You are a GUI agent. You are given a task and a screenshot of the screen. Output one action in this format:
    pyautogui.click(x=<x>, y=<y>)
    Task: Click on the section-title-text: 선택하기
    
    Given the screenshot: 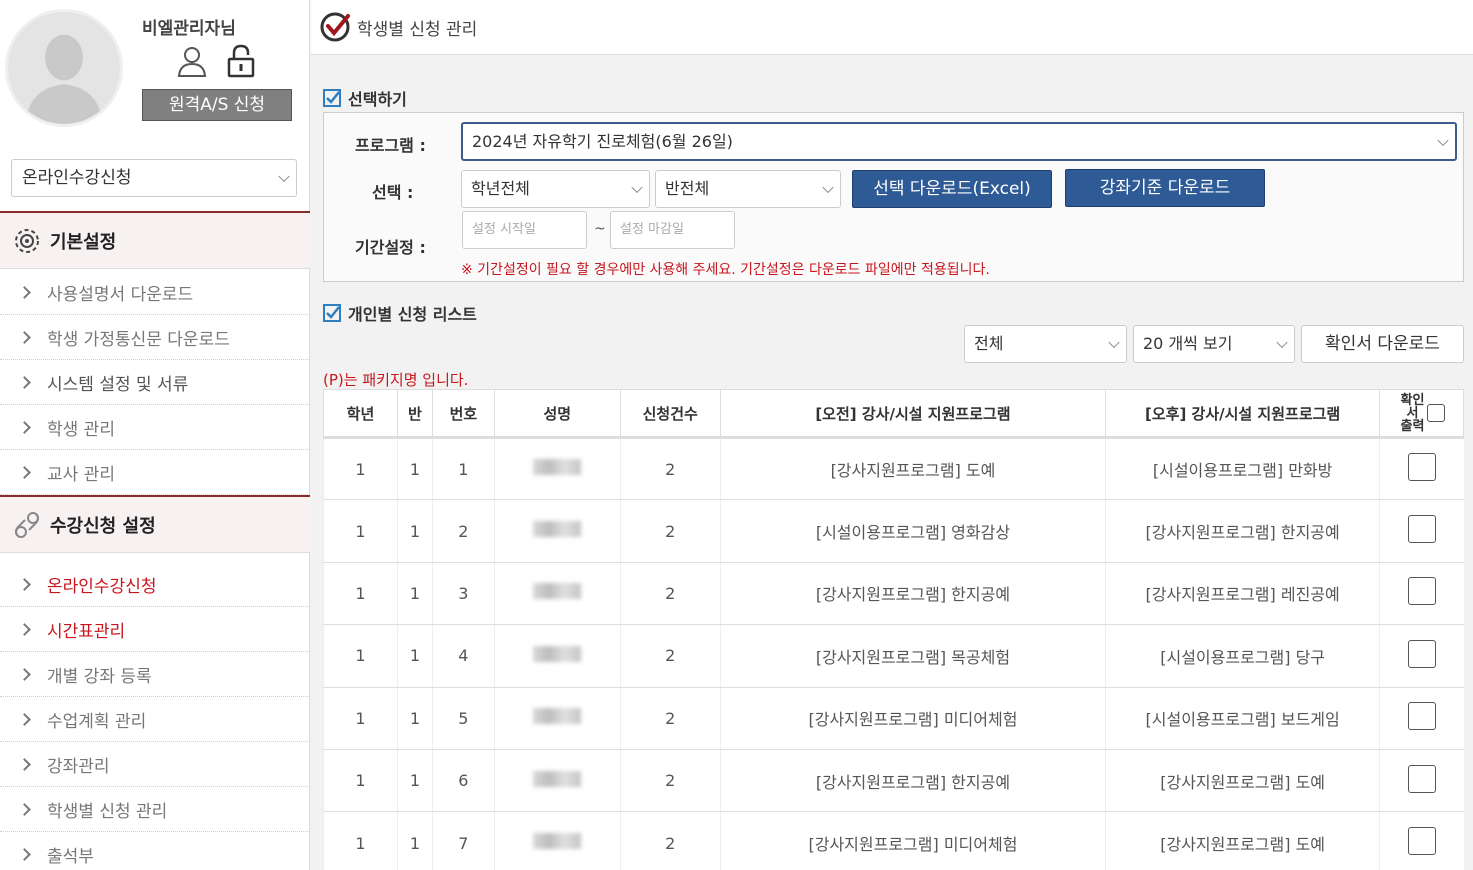 What is the action you would take?
    pyautogui.click(x=377, y=99)
    